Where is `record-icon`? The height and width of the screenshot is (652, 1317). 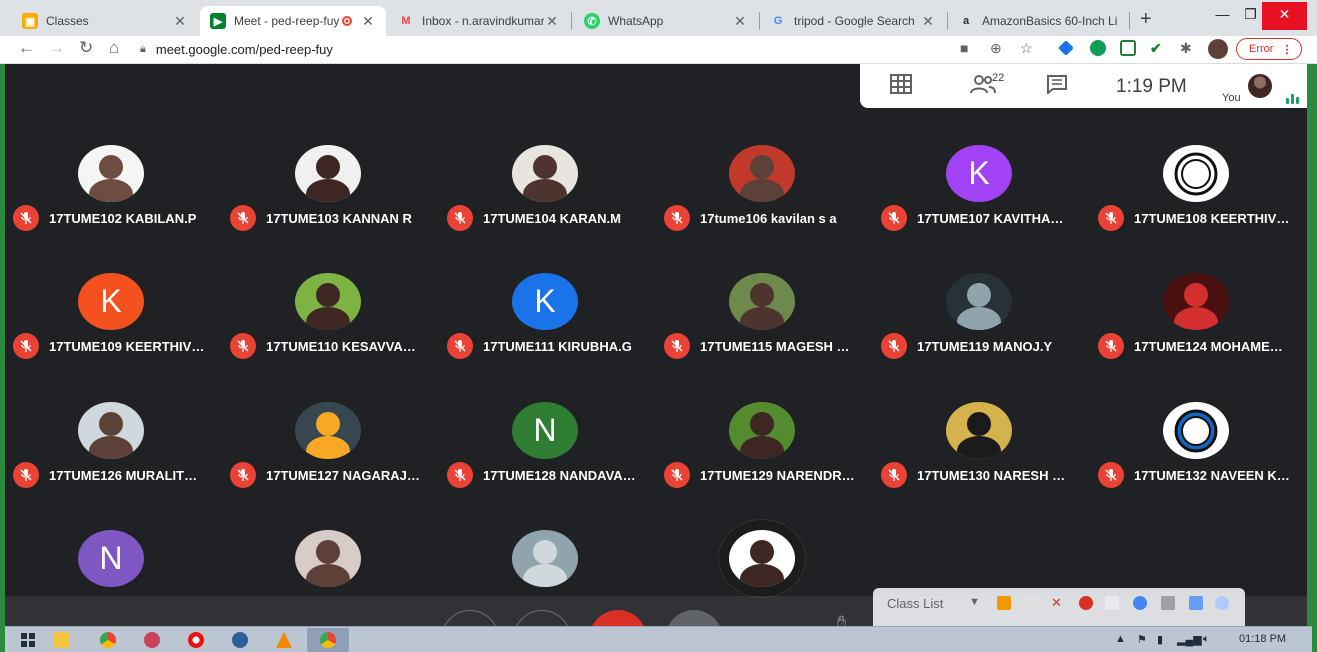
record-icon is located at coordinates (1086, 603).